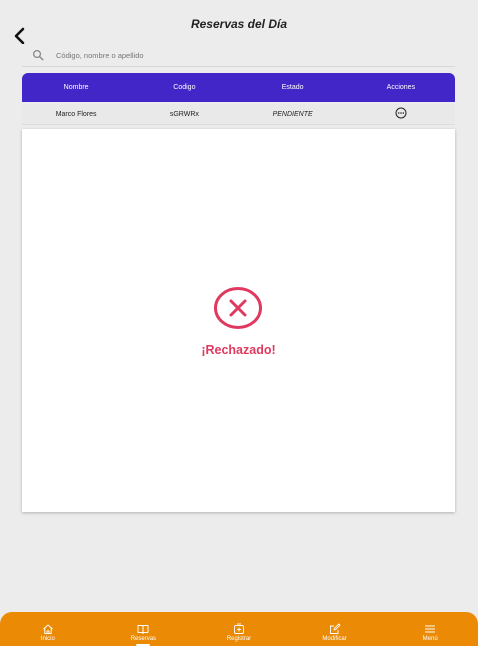  I want to click on menu-icon, so click(430, 629).